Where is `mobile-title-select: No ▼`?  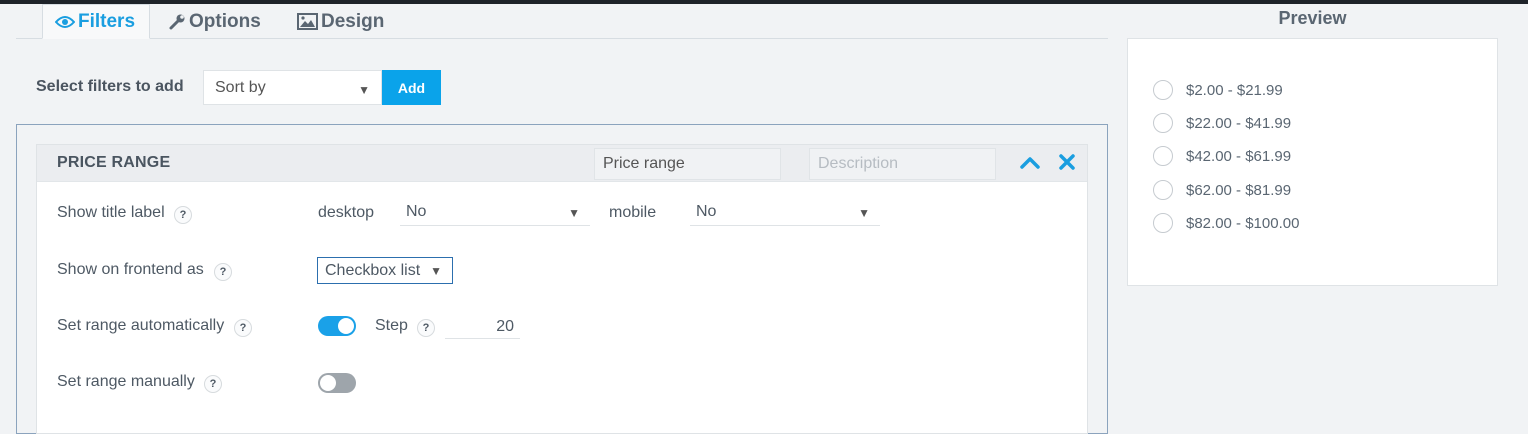
mobile-title-select: No ▼ is located at coordinates (785, 212).